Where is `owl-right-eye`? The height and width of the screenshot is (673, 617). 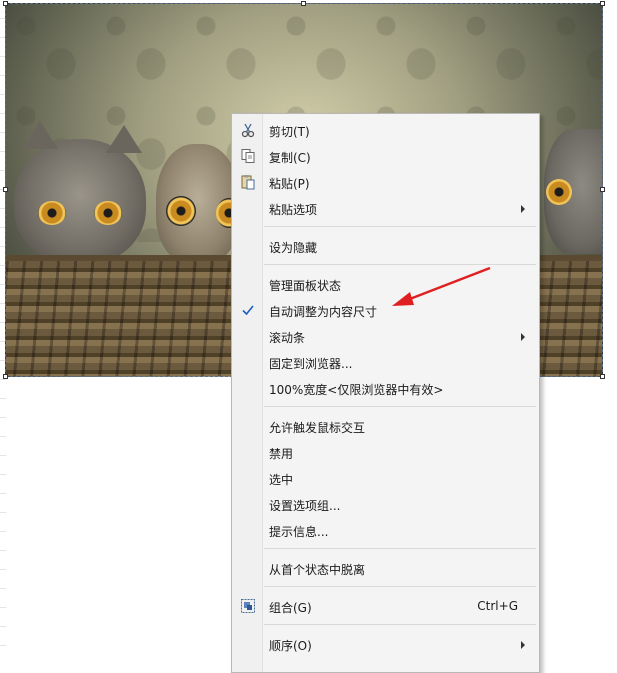
owl-right-eye is located at coordinates (559, 192).